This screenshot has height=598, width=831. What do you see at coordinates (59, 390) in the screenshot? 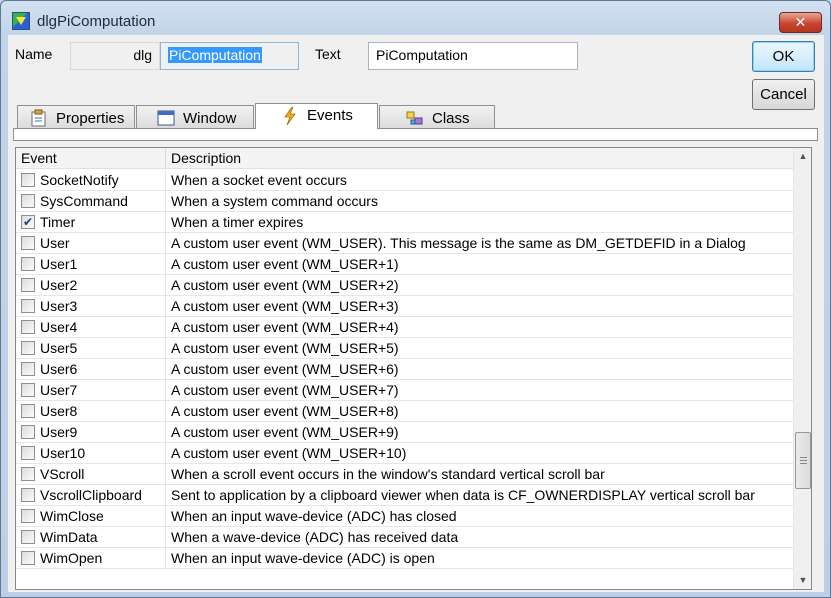
I see `event-name: User7` at bounding box center [59, 390].